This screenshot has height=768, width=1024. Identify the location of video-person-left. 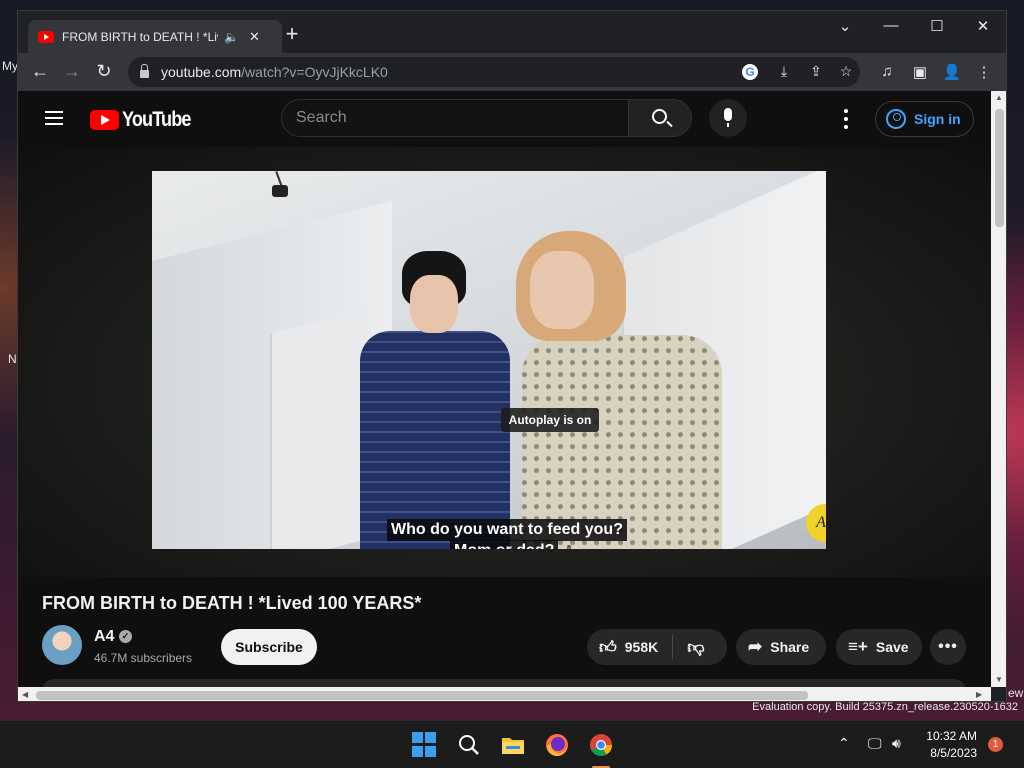
(431, 400).